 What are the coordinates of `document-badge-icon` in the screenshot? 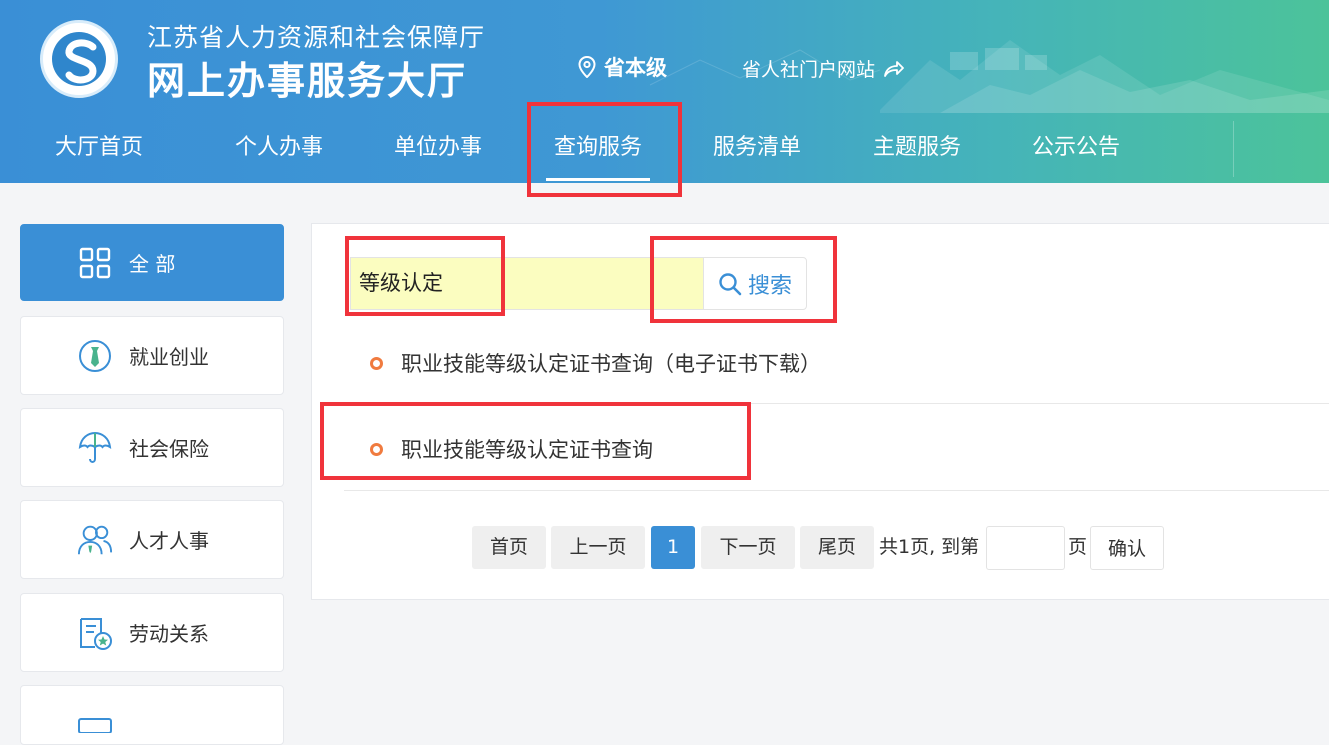 It's located at (95, 633).